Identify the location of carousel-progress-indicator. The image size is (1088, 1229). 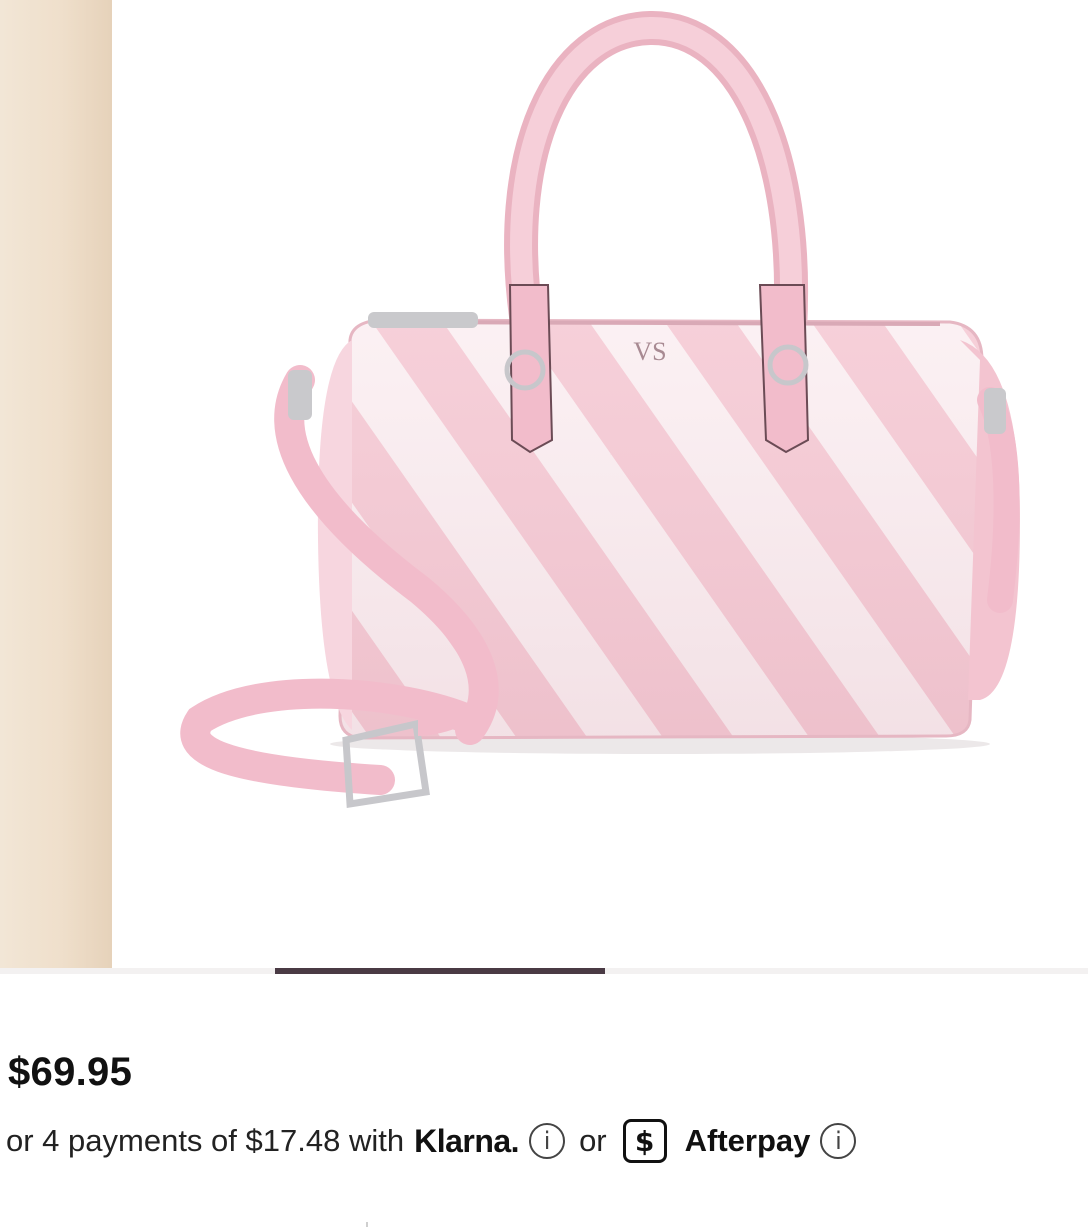
(440, 971).